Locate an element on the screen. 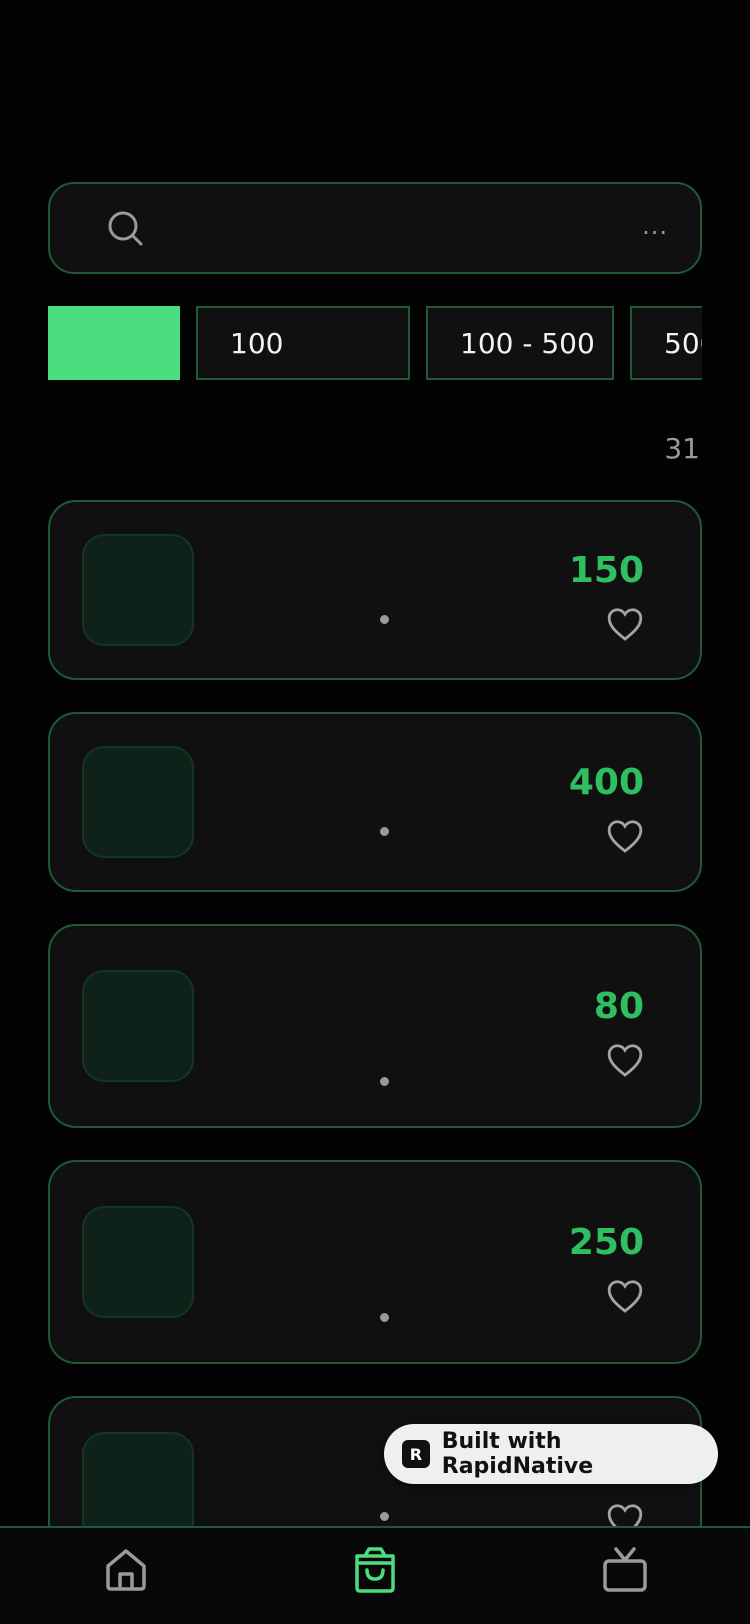 The height and width of the screenshot is (1624, 750). tv-icon is located at coordinates (625, 1570).